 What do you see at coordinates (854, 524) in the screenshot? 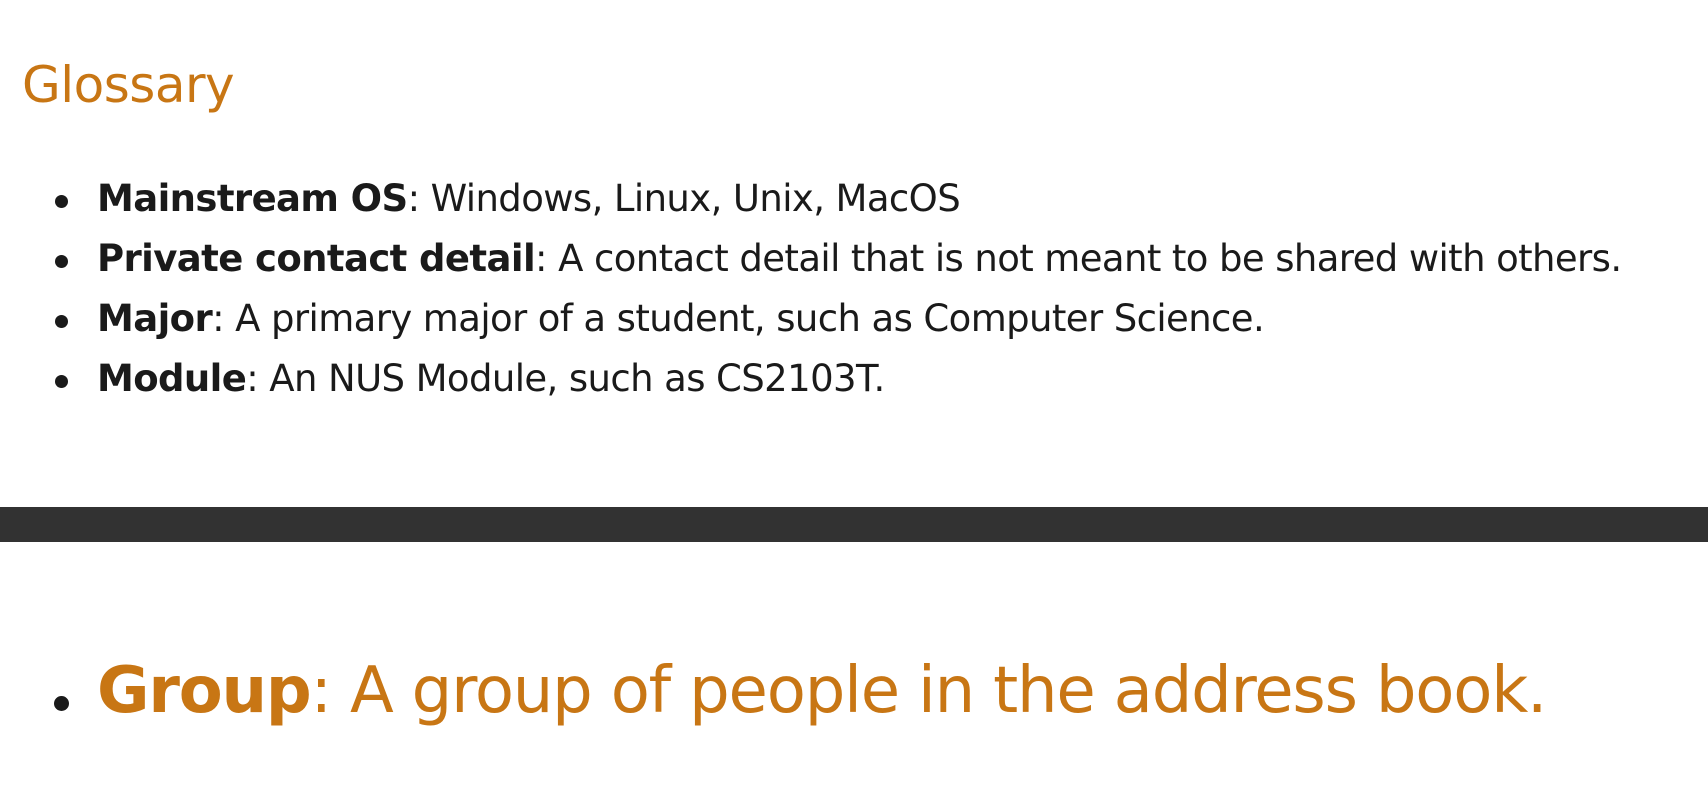
I see `section-divider` at bounding box center [854, 524].